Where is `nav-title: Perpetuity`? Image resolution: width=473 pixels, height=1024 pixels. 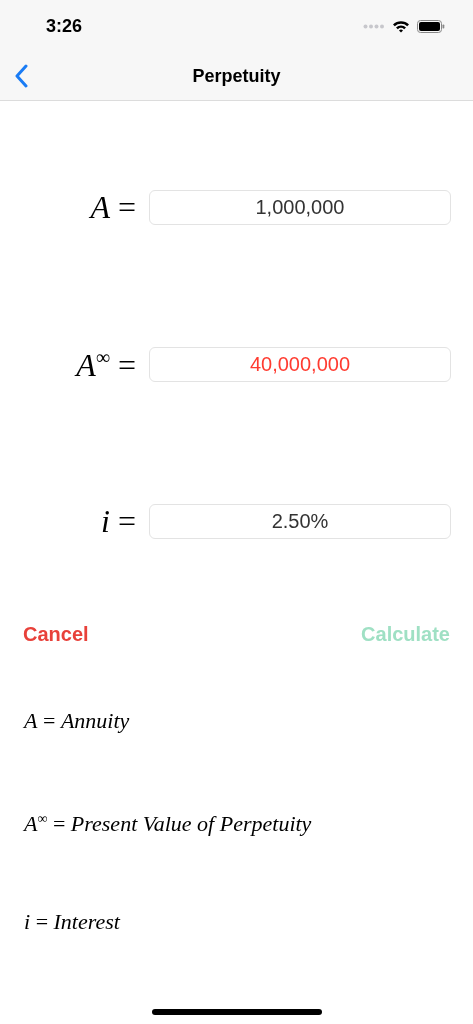 nav-title: Perpetuity is located at coordinates (236, 76).